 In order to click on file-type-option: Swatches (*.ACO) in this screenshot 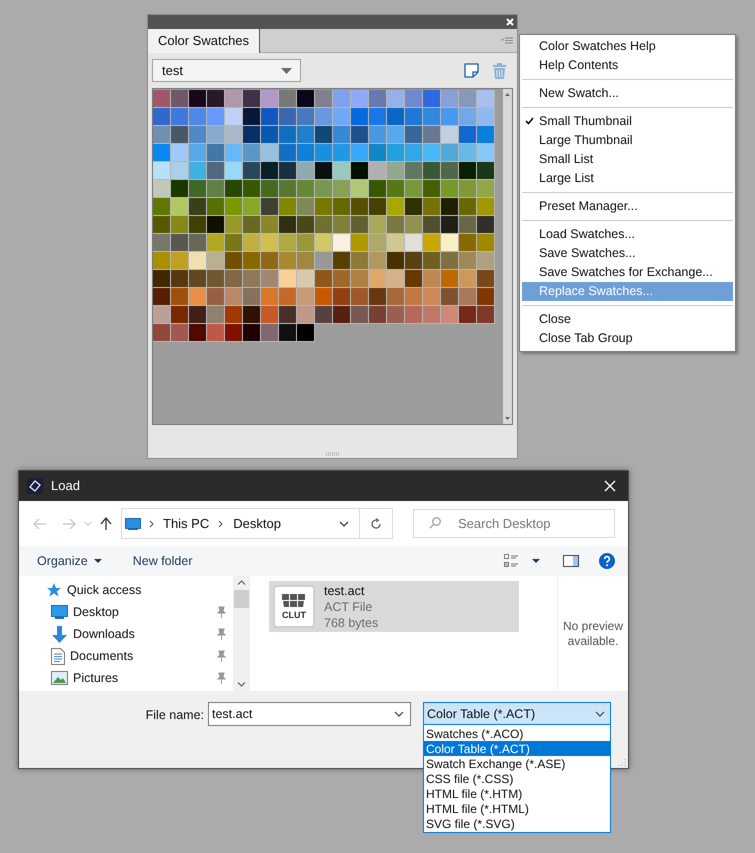, I will do `click(517, 733)`.